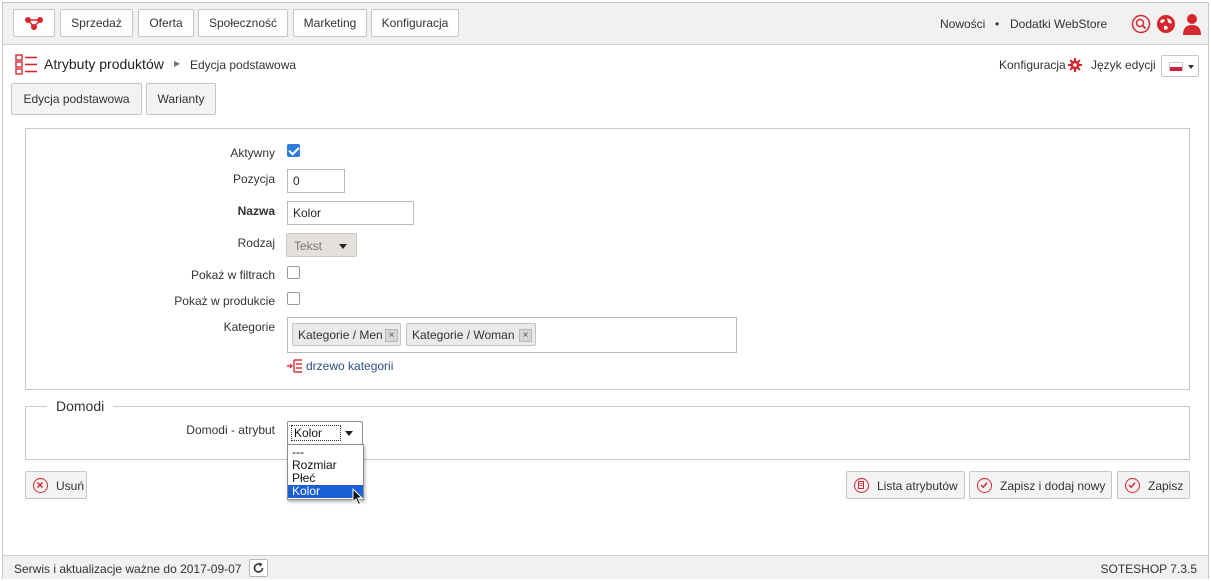 Image resolution: width=1211 pixels, height=581 pixels. I want to click on save-label: Zapisz, so click(1166, 486).